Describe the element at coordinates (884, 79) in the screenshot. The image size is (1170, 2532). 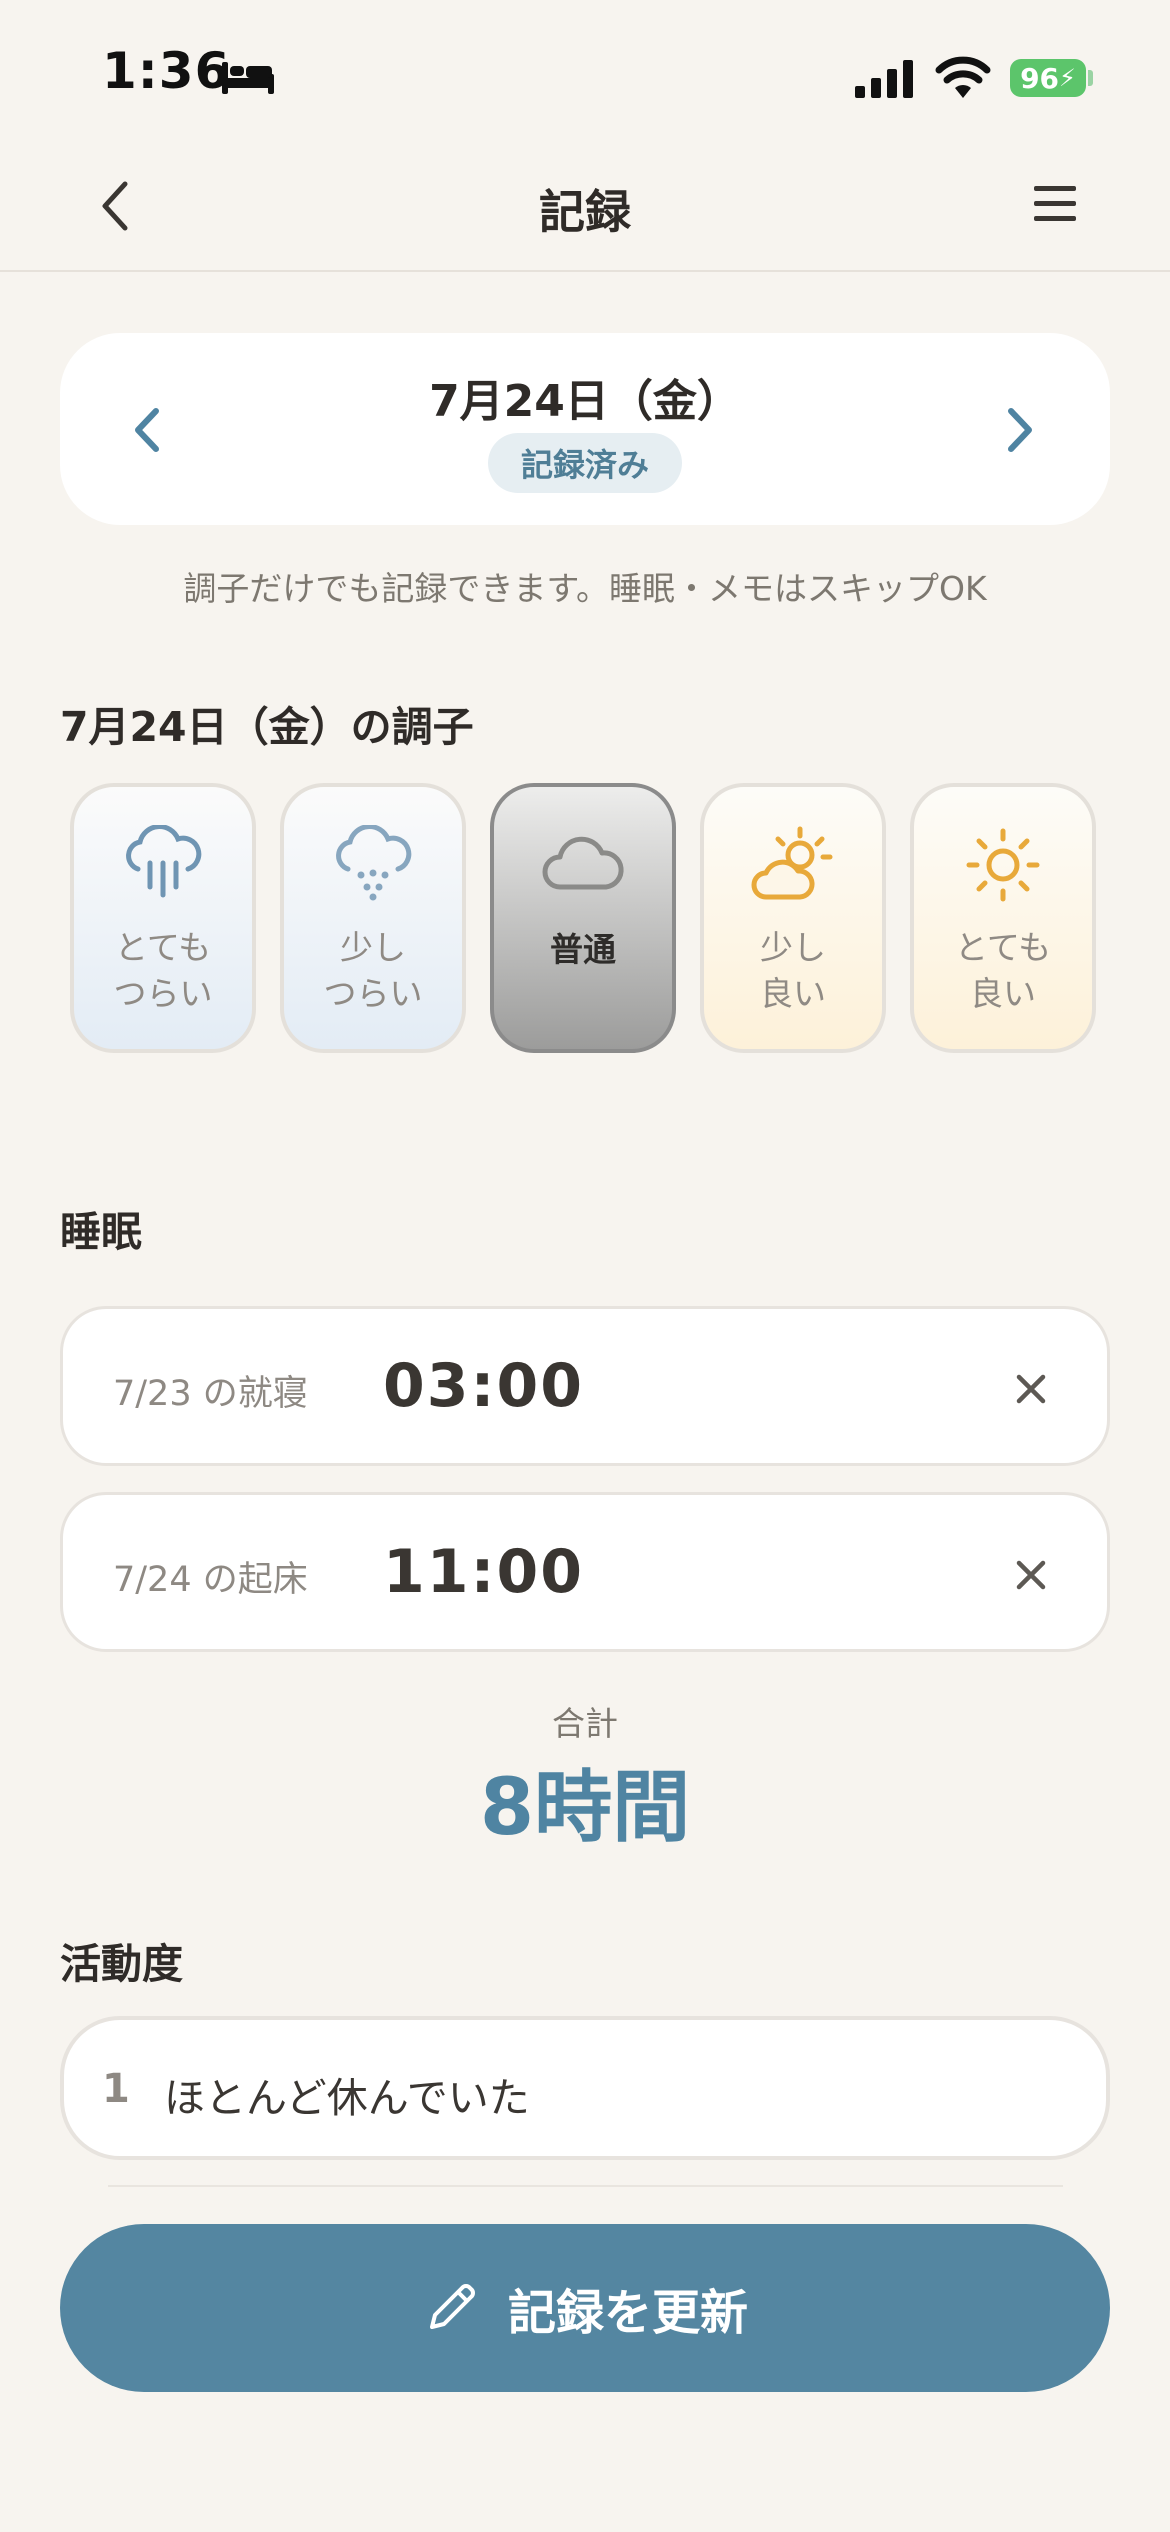
I see `cellular-signal-icon` at that location.